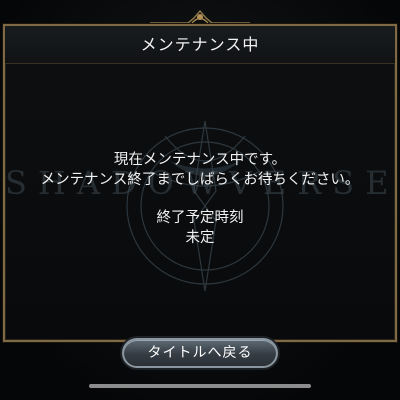 The image size is (400, 400). Describe the element at coordinates (200, 228) in the screenshot. I see `scheduled-end-time: 終了予定時刻 未定` at that location.